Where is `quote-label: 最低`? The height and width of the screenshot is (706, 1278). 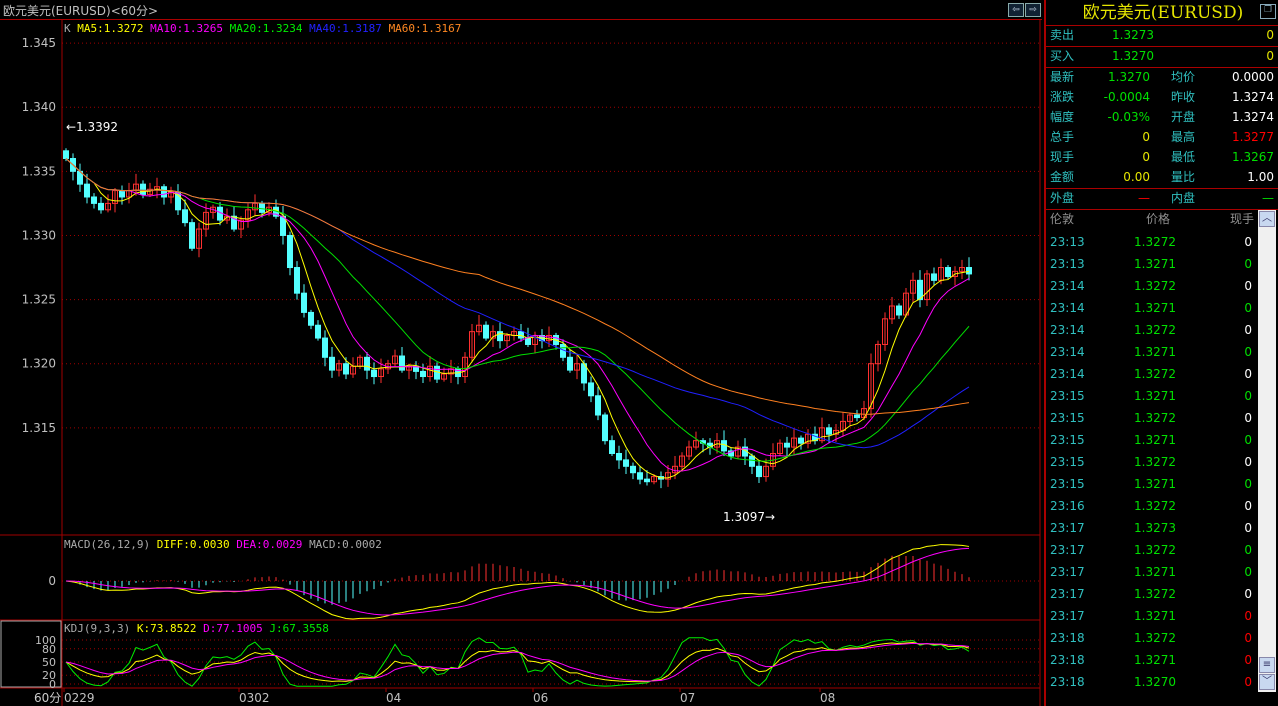
quote-label: 最低 is located at coordinates (1183, 157).